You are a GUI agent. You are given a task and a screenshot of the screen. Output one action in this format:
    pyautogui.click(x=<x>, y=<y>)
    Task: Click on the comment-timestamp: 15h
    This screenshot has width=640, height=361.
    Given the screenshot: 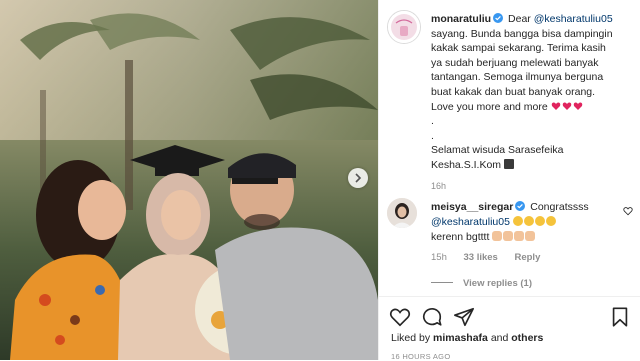 What is the action you would take?
    pyautogui.click(x=439, y=257)
    